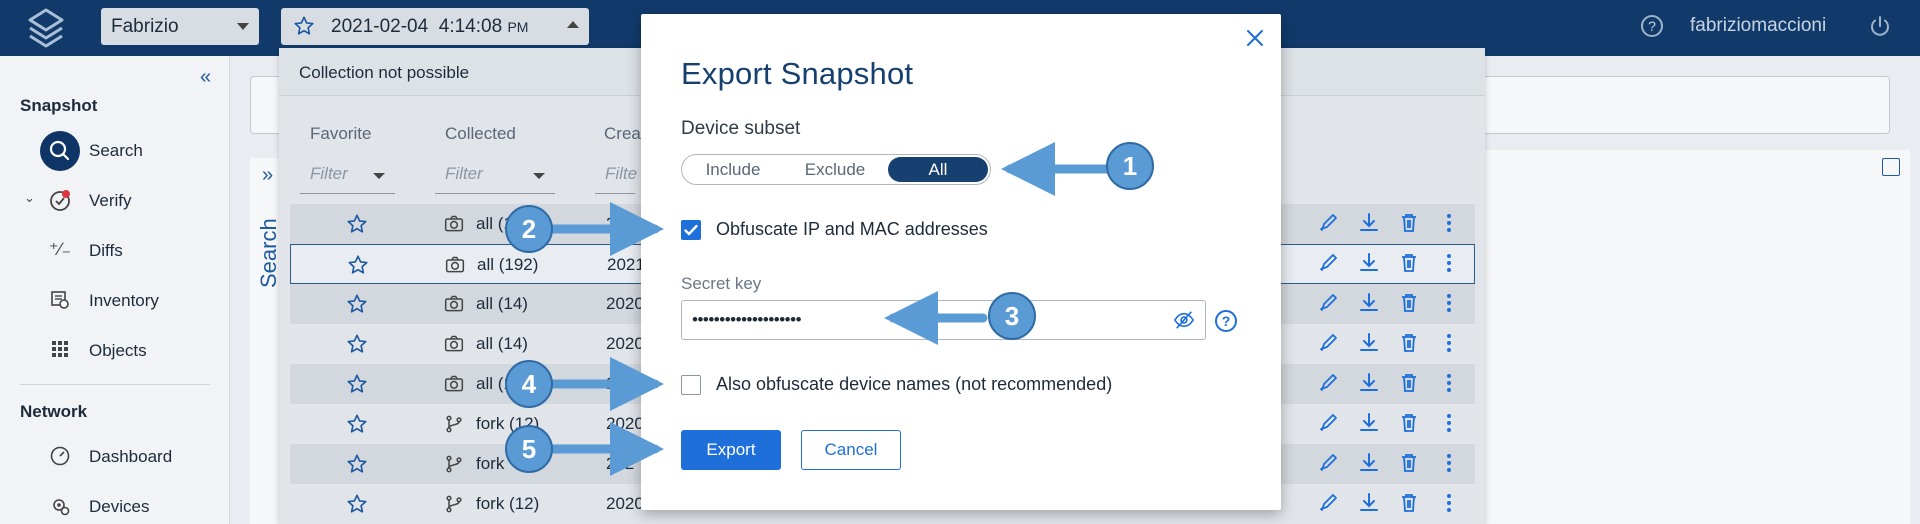  What do you see at coordinates (851, 450) in the screenshot?
I see `cancel-button: Cancel` at bounding box center [851, 450].